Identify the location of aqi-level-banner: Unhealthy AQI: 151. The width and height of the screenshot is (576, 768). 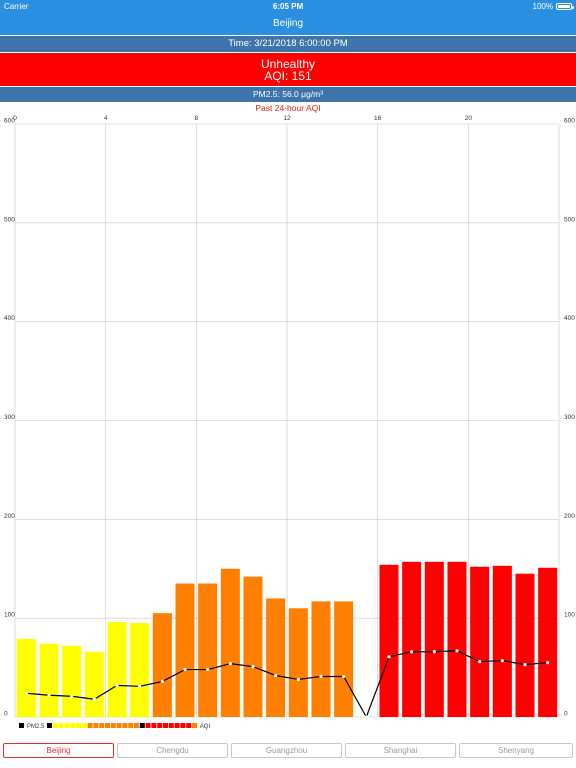
(288, 69).